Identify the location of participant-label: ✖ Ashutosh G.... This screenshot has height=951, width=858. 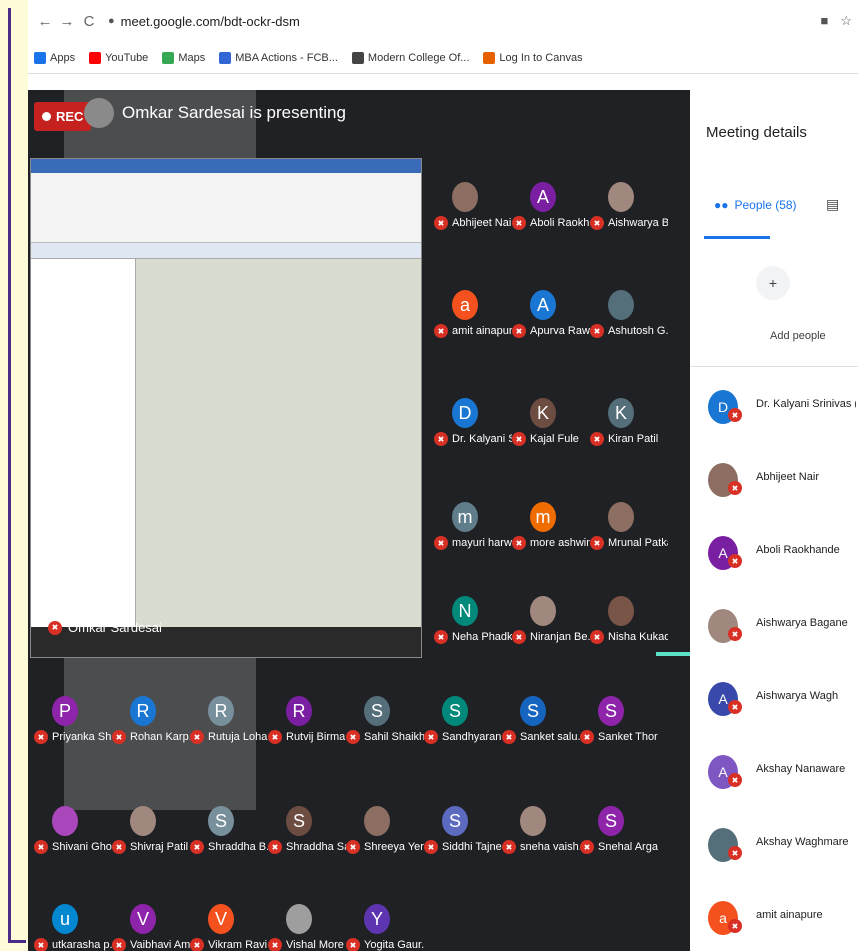
(629, 331).